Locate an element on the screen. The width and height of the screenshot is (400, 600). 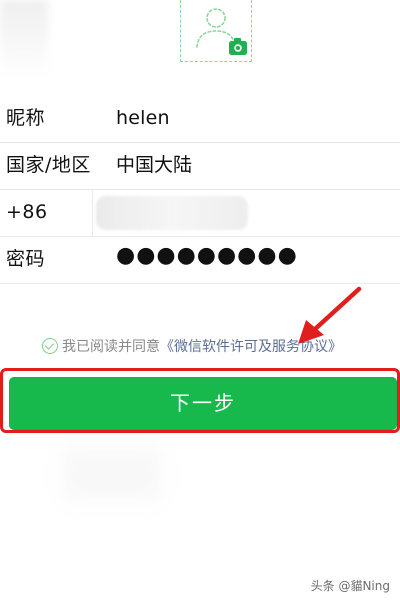
phone-number-input is located at coordinates (172, 213).